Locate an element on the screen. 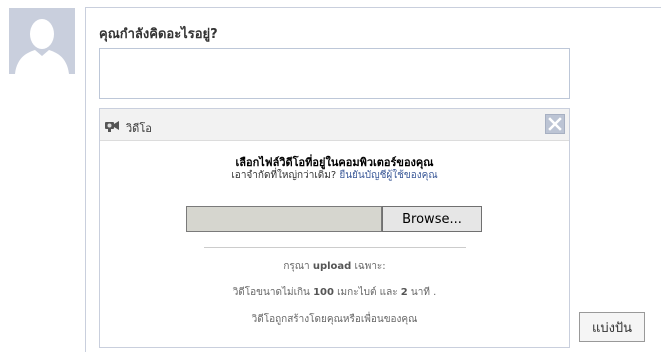 The image size is (661, 352). avatar is located at coordinates (42, 41).